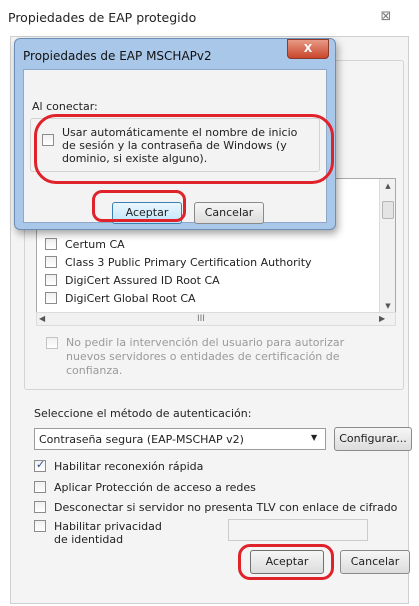 The width and height of the screenshot is (419, 606). I want to click on close-icon: ⊠, so click(386, 17).